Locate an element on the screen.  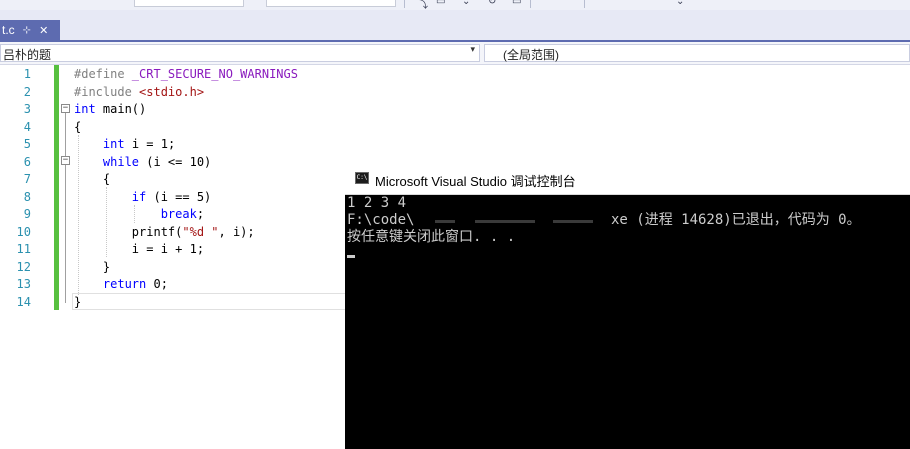
code-text: return 0; is located at coordinates (121, 284).